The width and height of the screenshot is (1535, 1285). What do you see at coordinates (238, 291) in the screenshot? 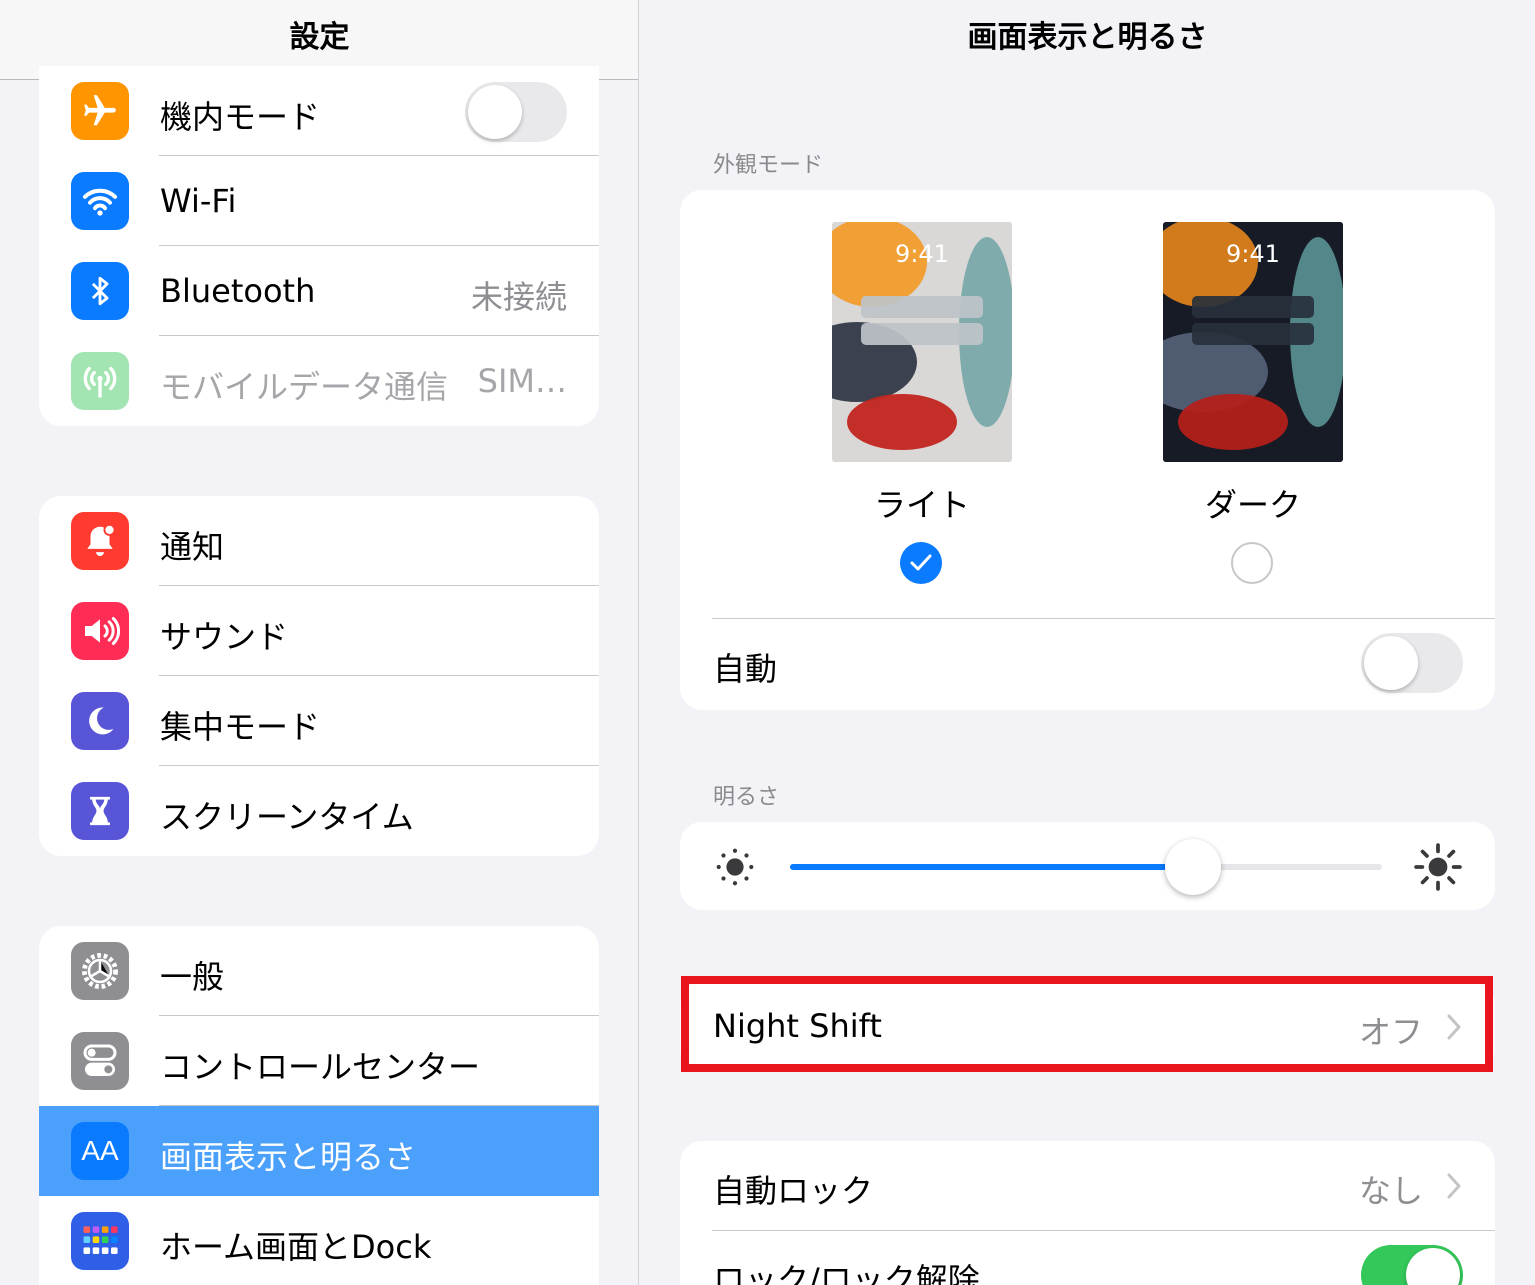
I see `sidebar-item-label: Bluetooth` at bounding box center [238, 291].